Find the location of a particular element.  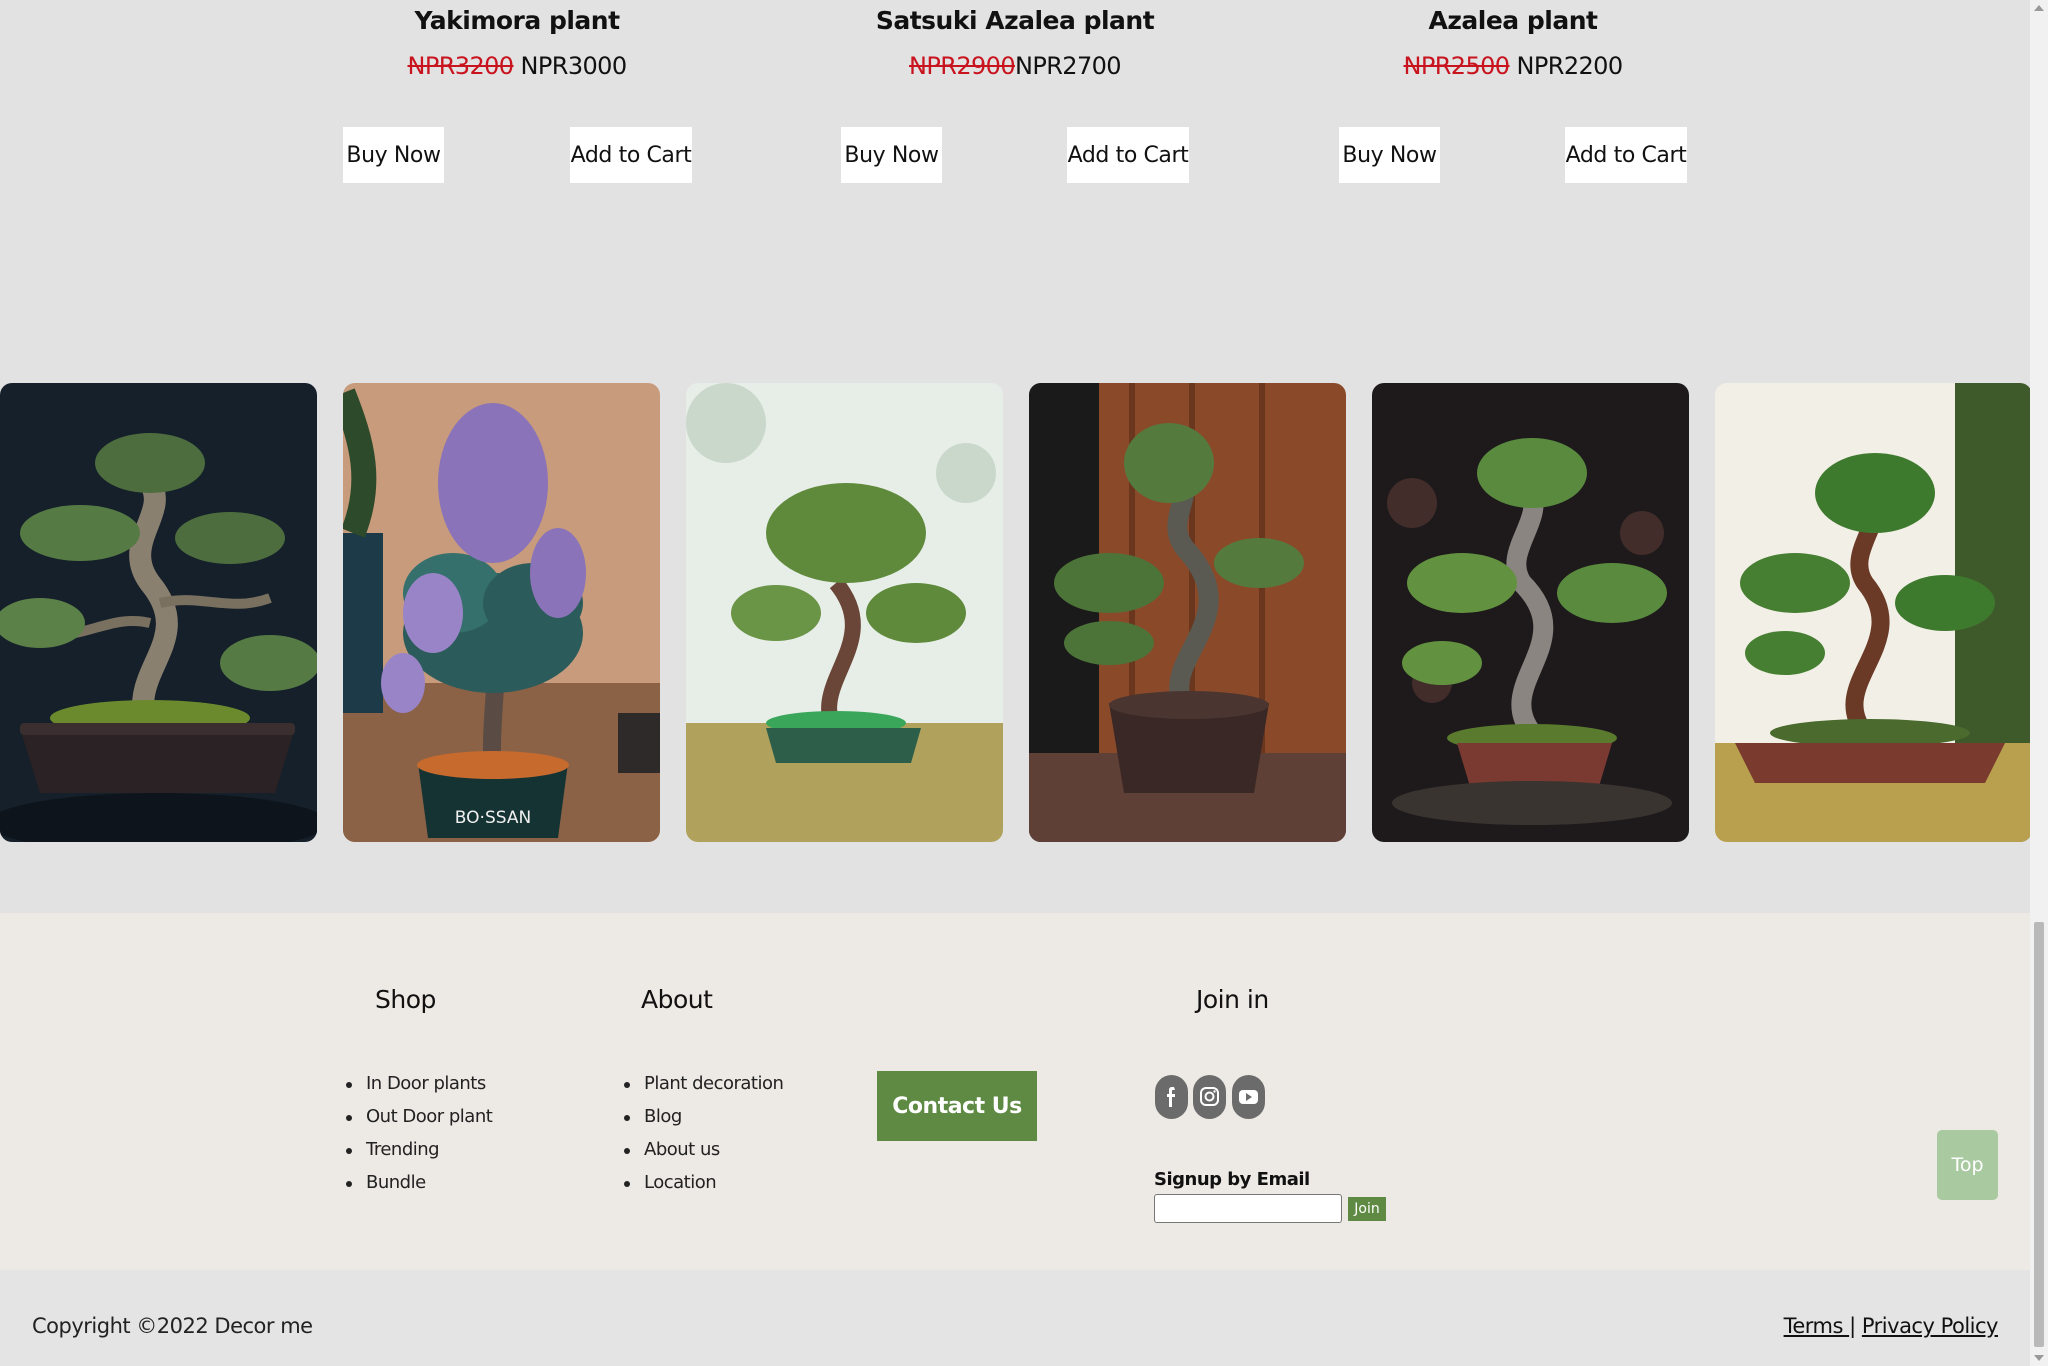

privacy-policy-link: Privacy Policy is located at coordinates (1930, 1326).